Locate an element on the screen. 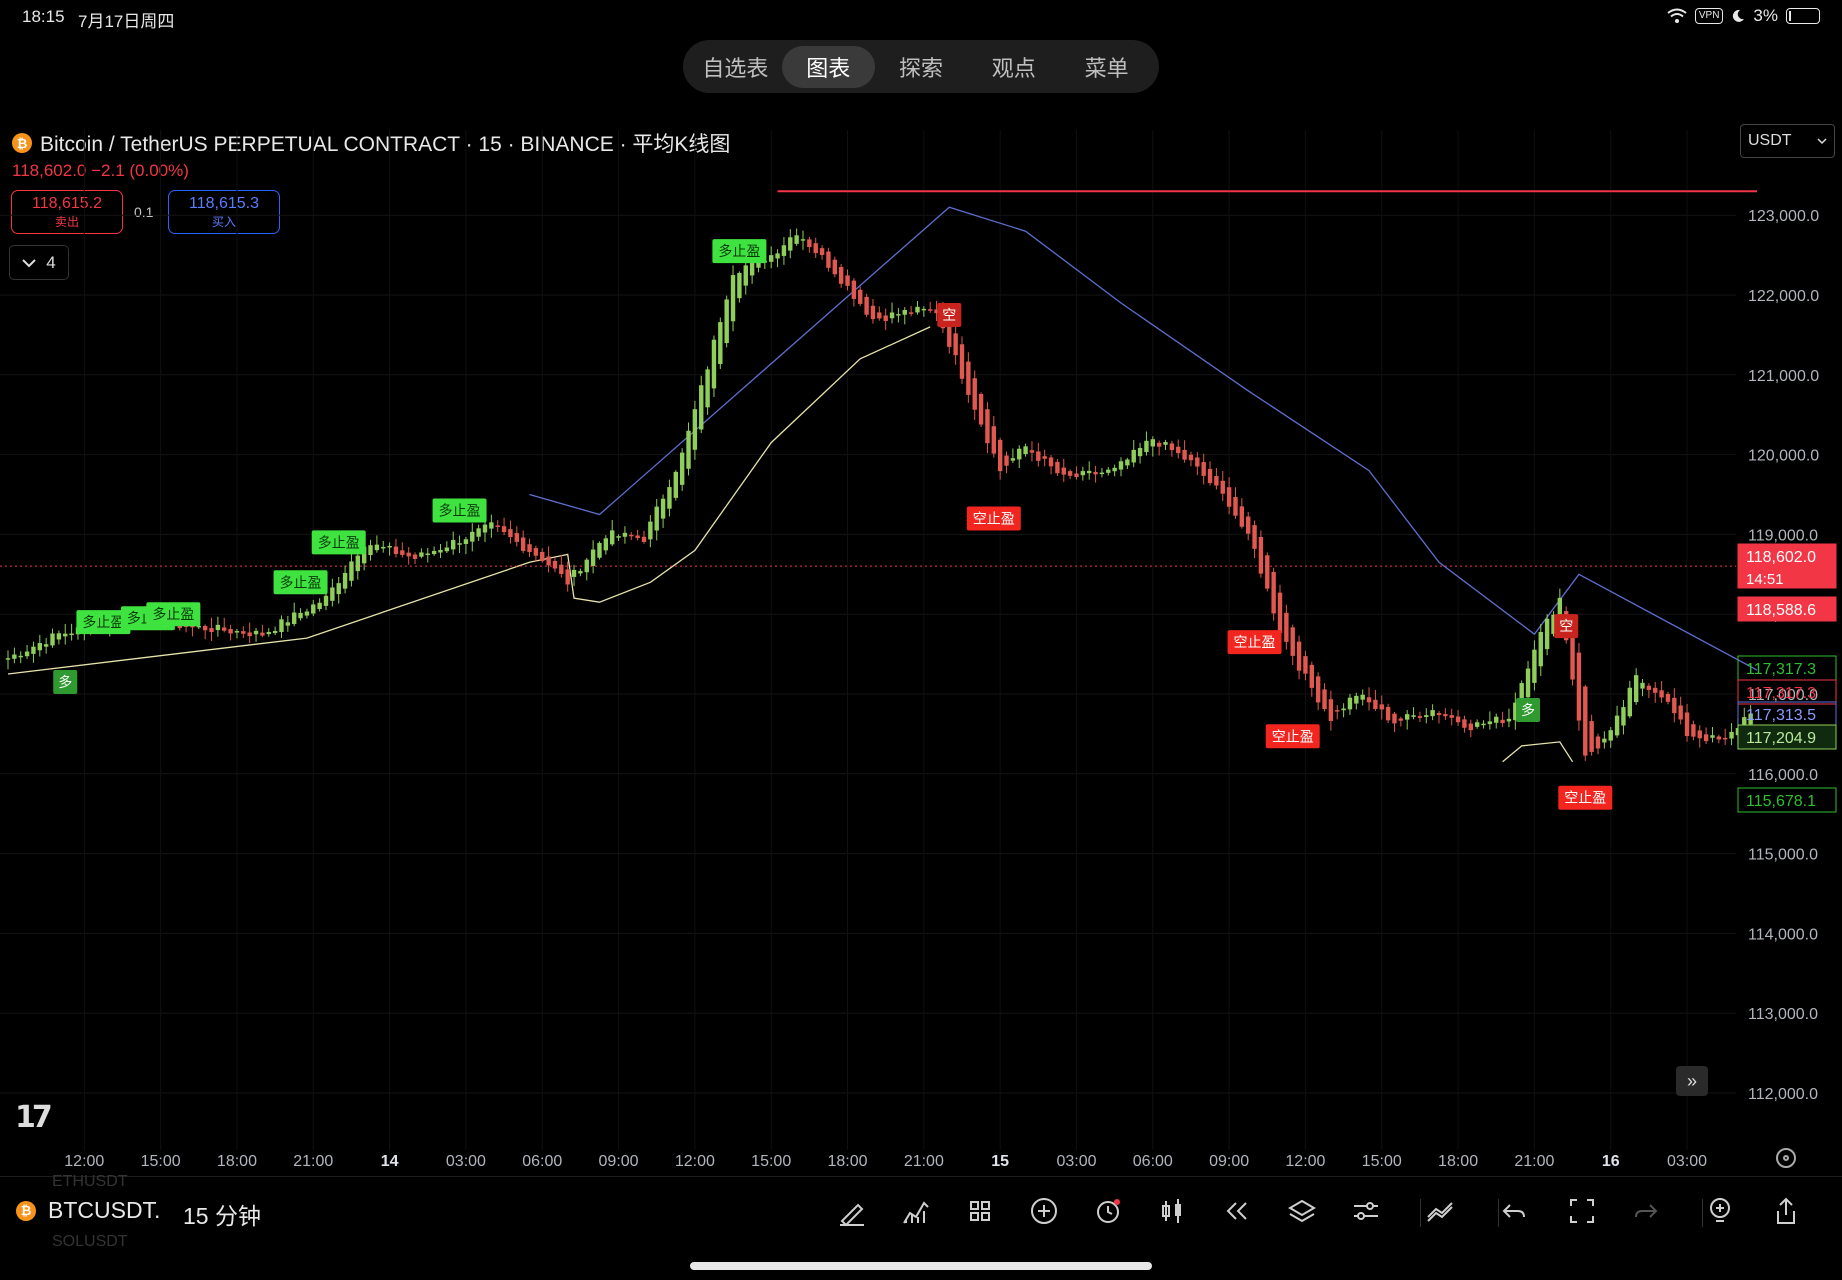  tab-1: 图表 is located at coordinates (828, 66).